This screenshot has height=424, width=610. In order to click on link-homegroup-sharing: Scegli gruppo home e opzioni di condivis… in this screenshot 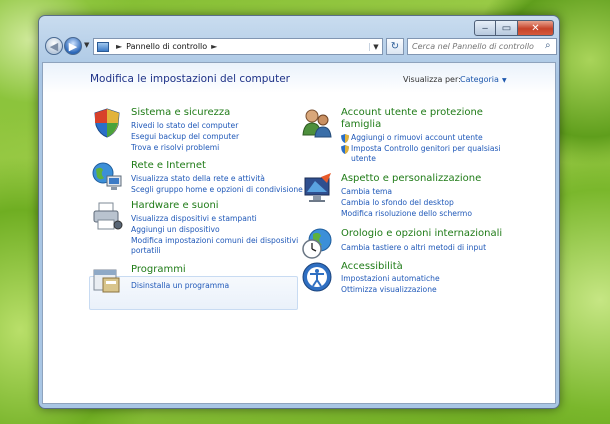, I will do `click(217, 190)`.